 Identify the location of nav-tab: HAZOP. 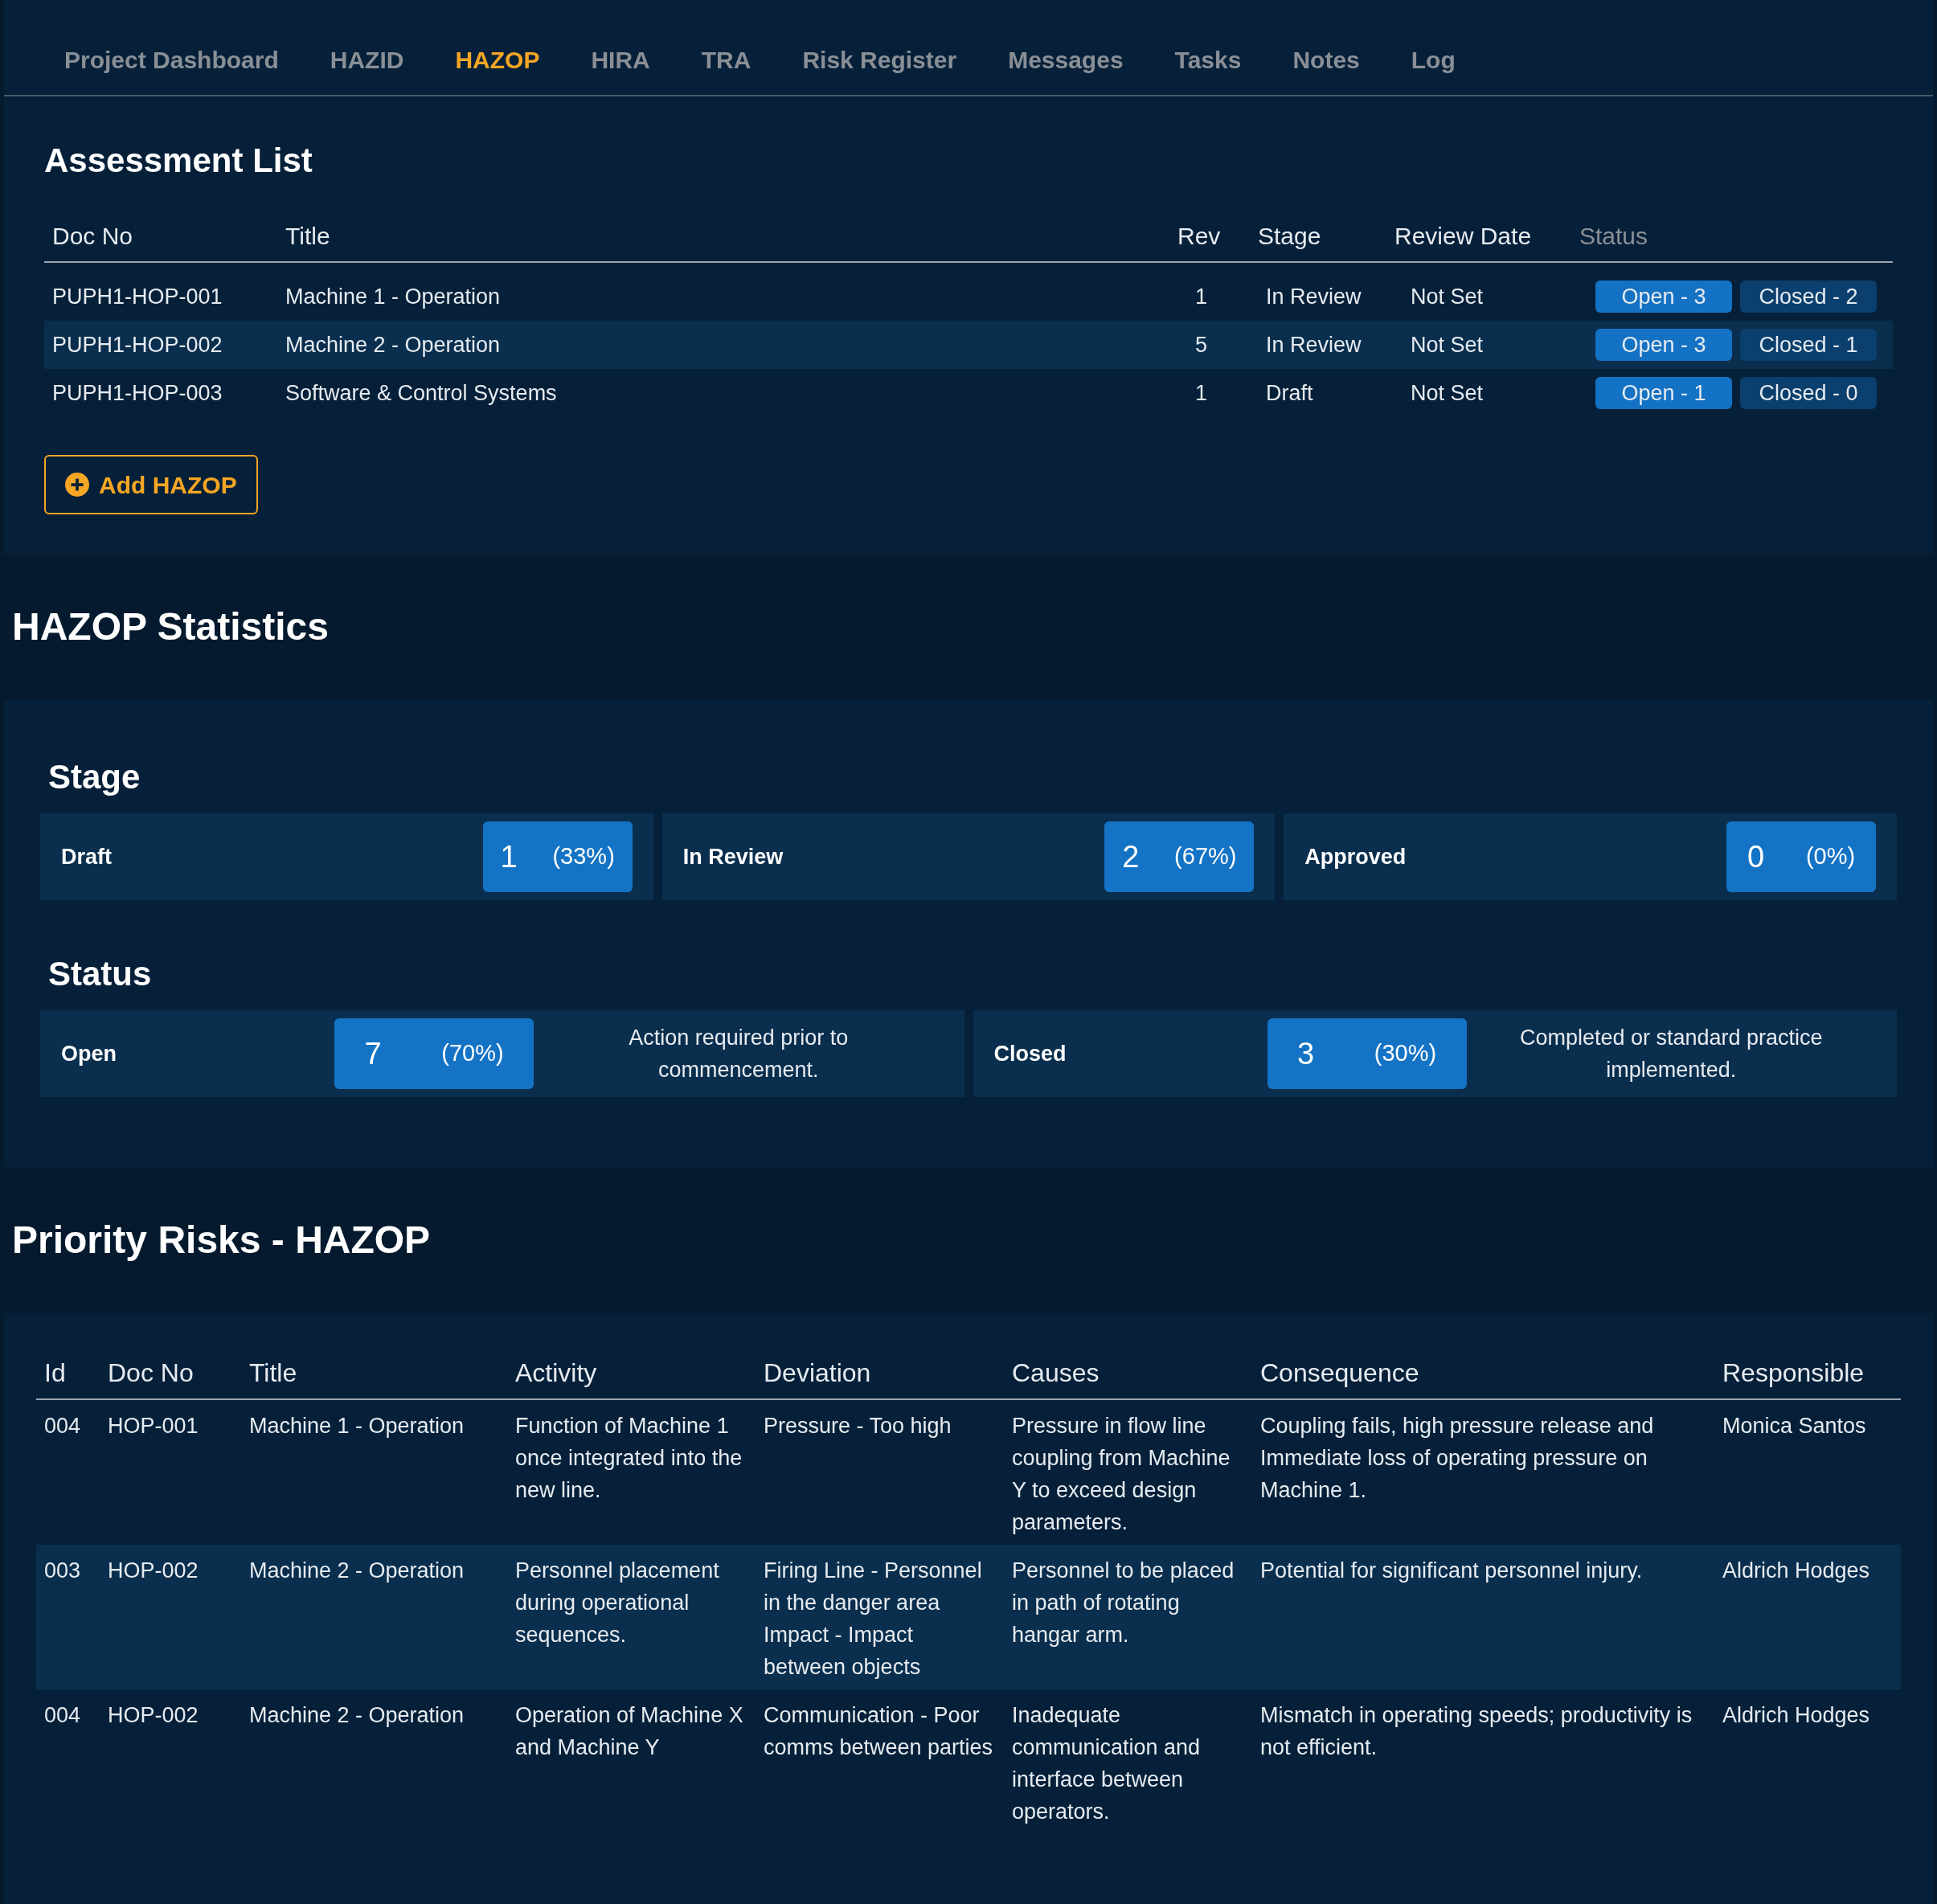
(498, 59).